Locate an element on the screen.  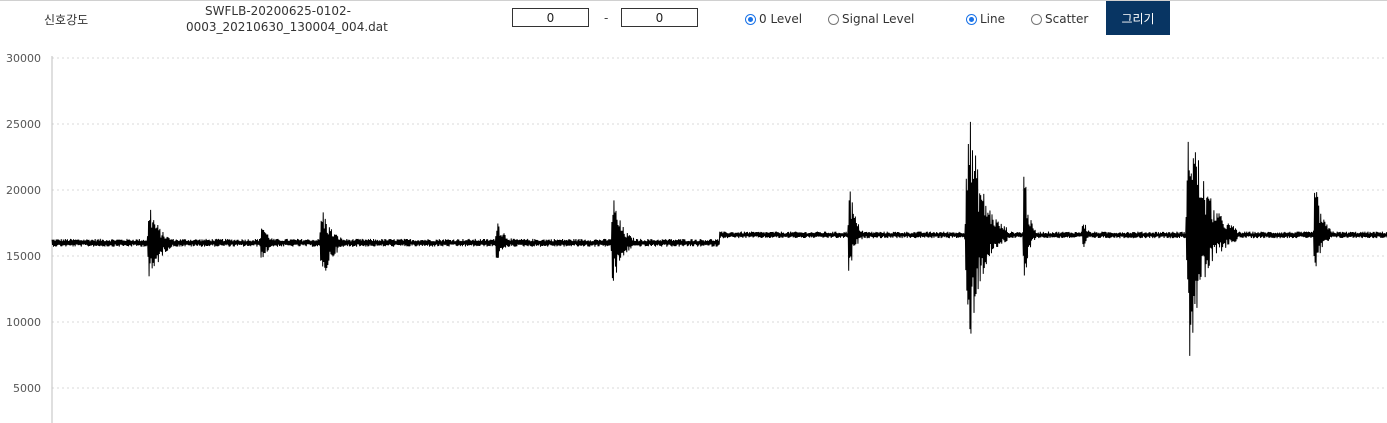
y-tick-label: 10000 is located at coordinates (23, 322).